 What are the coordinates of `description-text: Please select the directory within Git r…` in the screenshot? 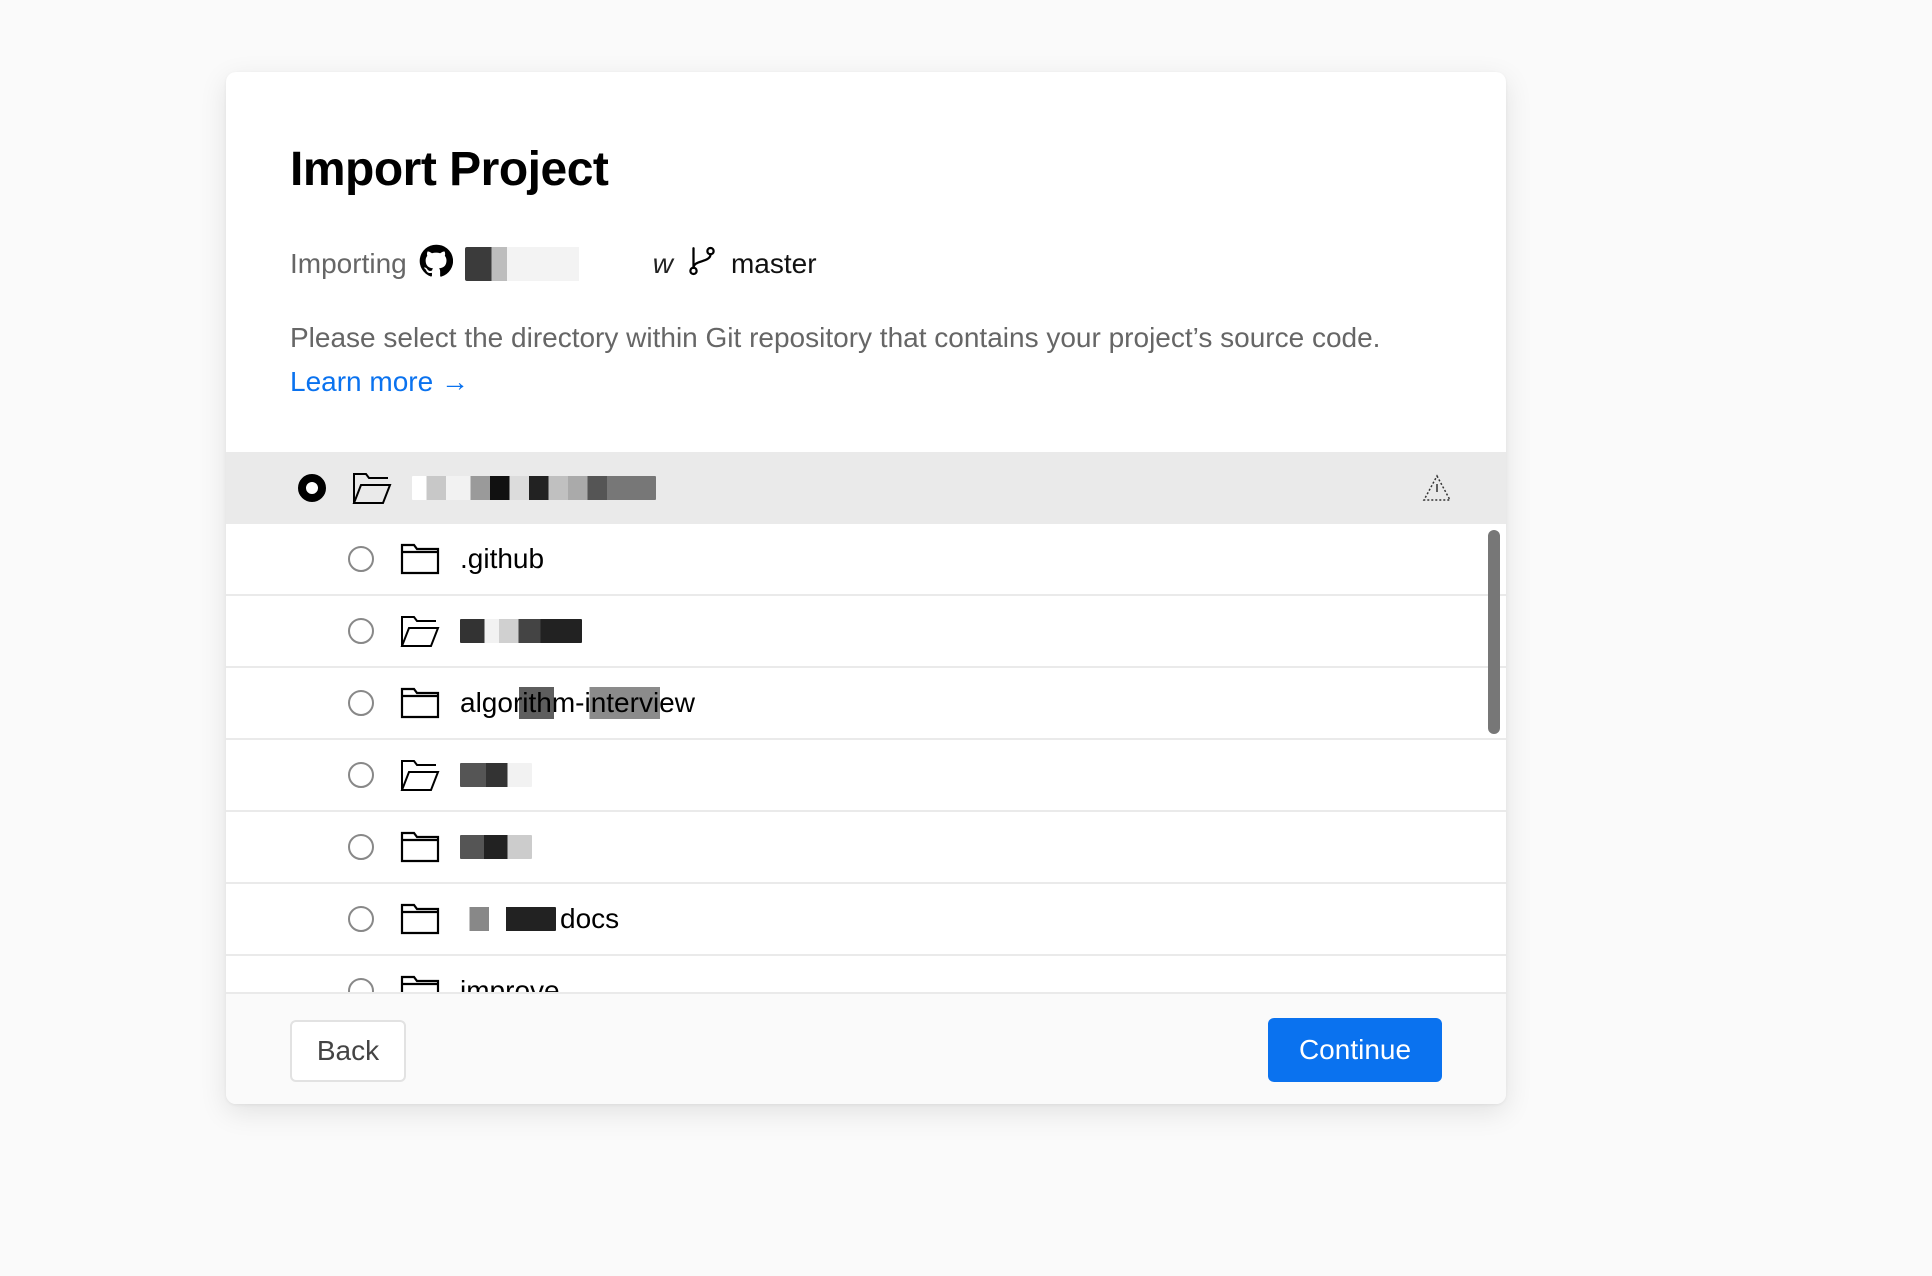 It's located at (835, 337).